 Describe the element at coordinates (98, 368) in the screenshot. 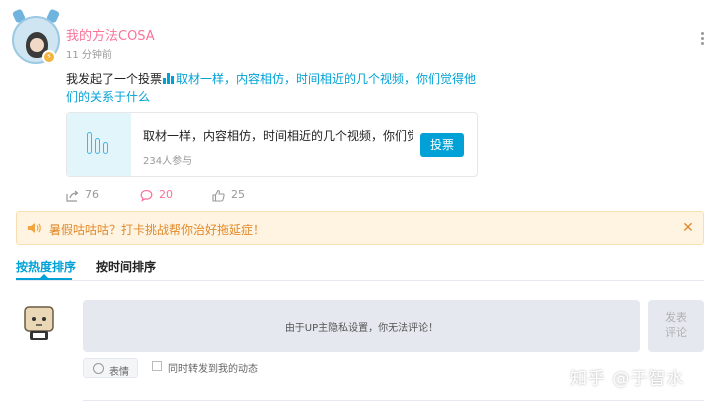

I see `smile-icon` at that location.